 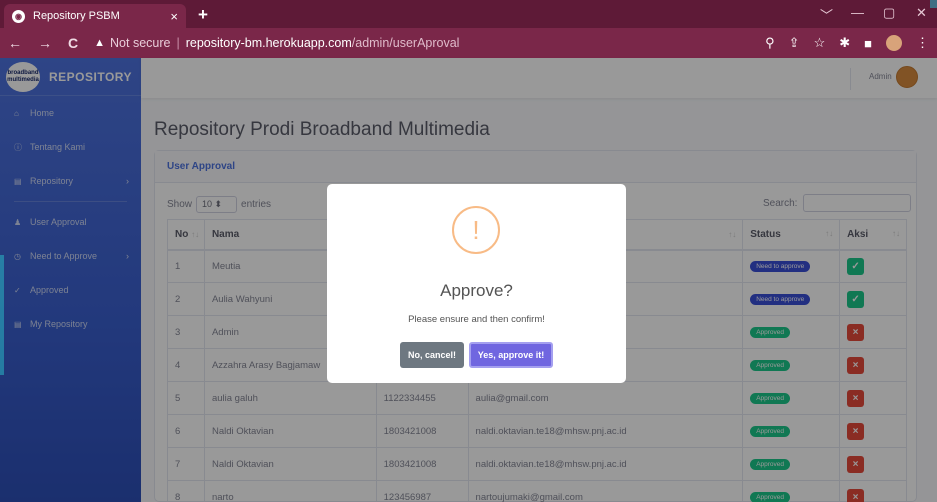 What do you see at coordinates (268, 43) in the screenshot?
I see `url-host: repository-bm.herokuapp.com` at bounding box center [268, 43].